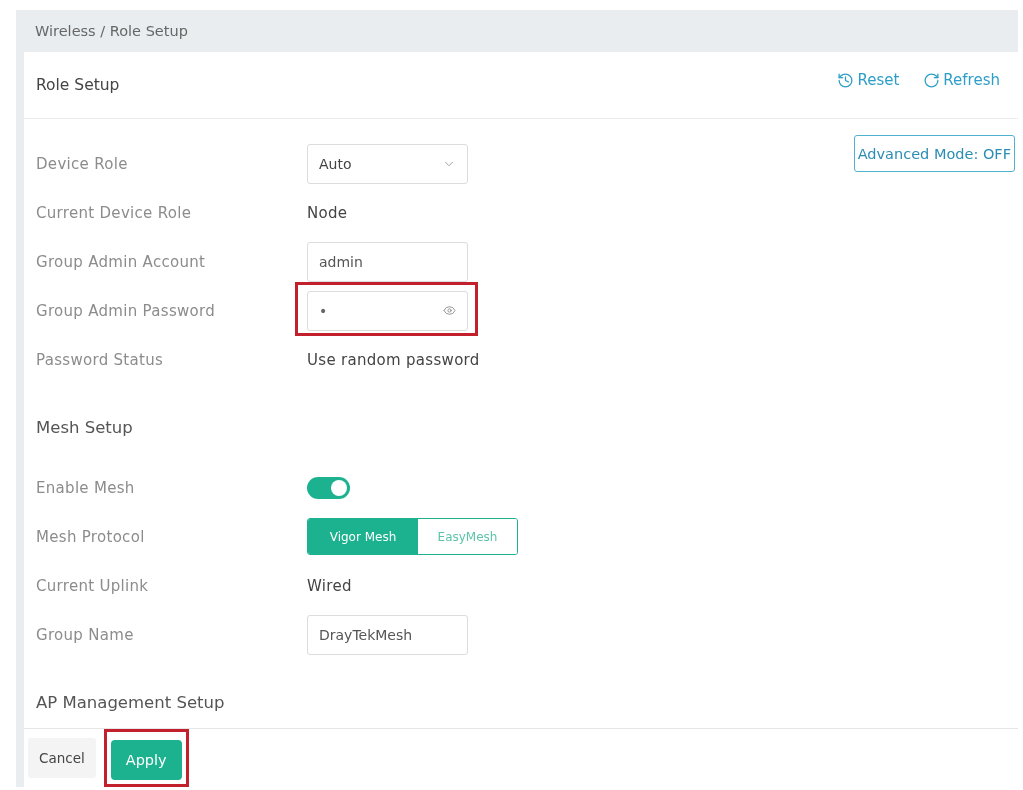  Describe the element at coordinates (932, 80) in the screenshot. I see `refresh-icon` at that location.